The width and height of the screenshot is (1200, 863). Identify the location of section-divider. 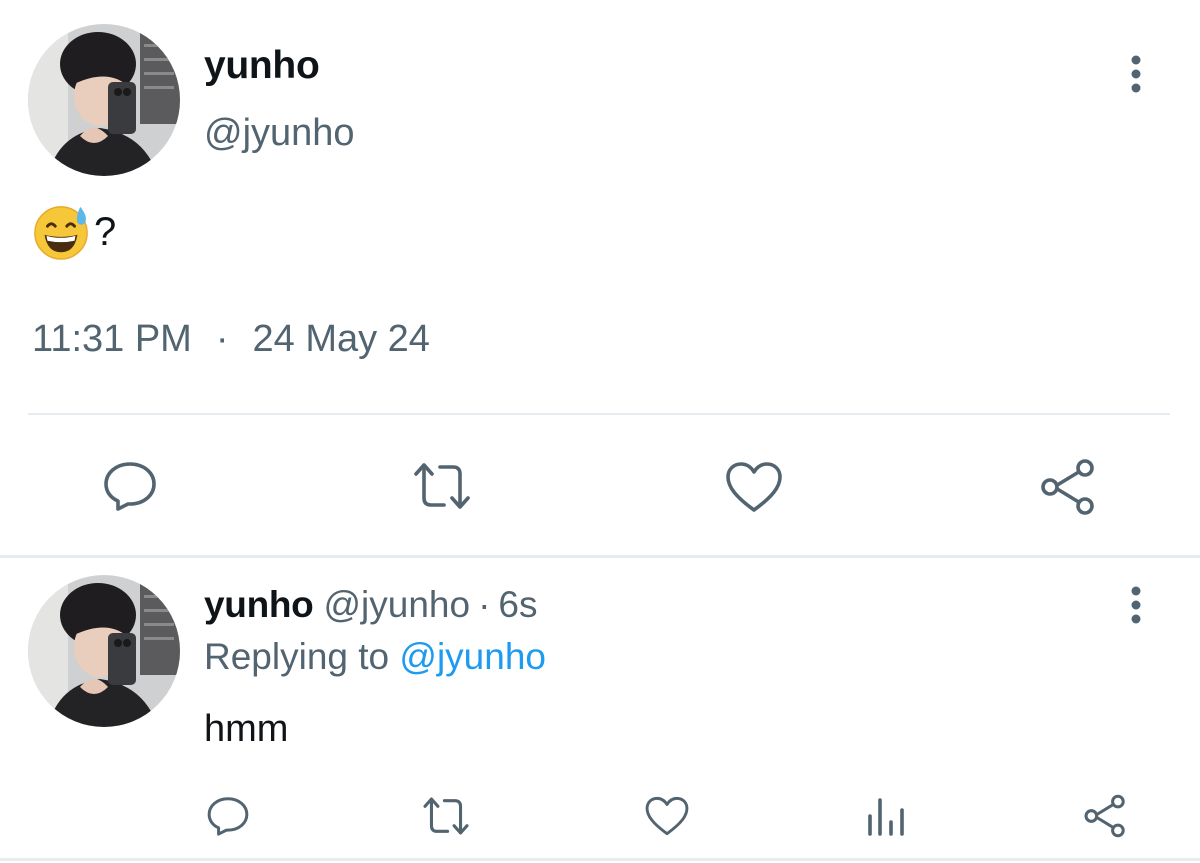
(600, 556).